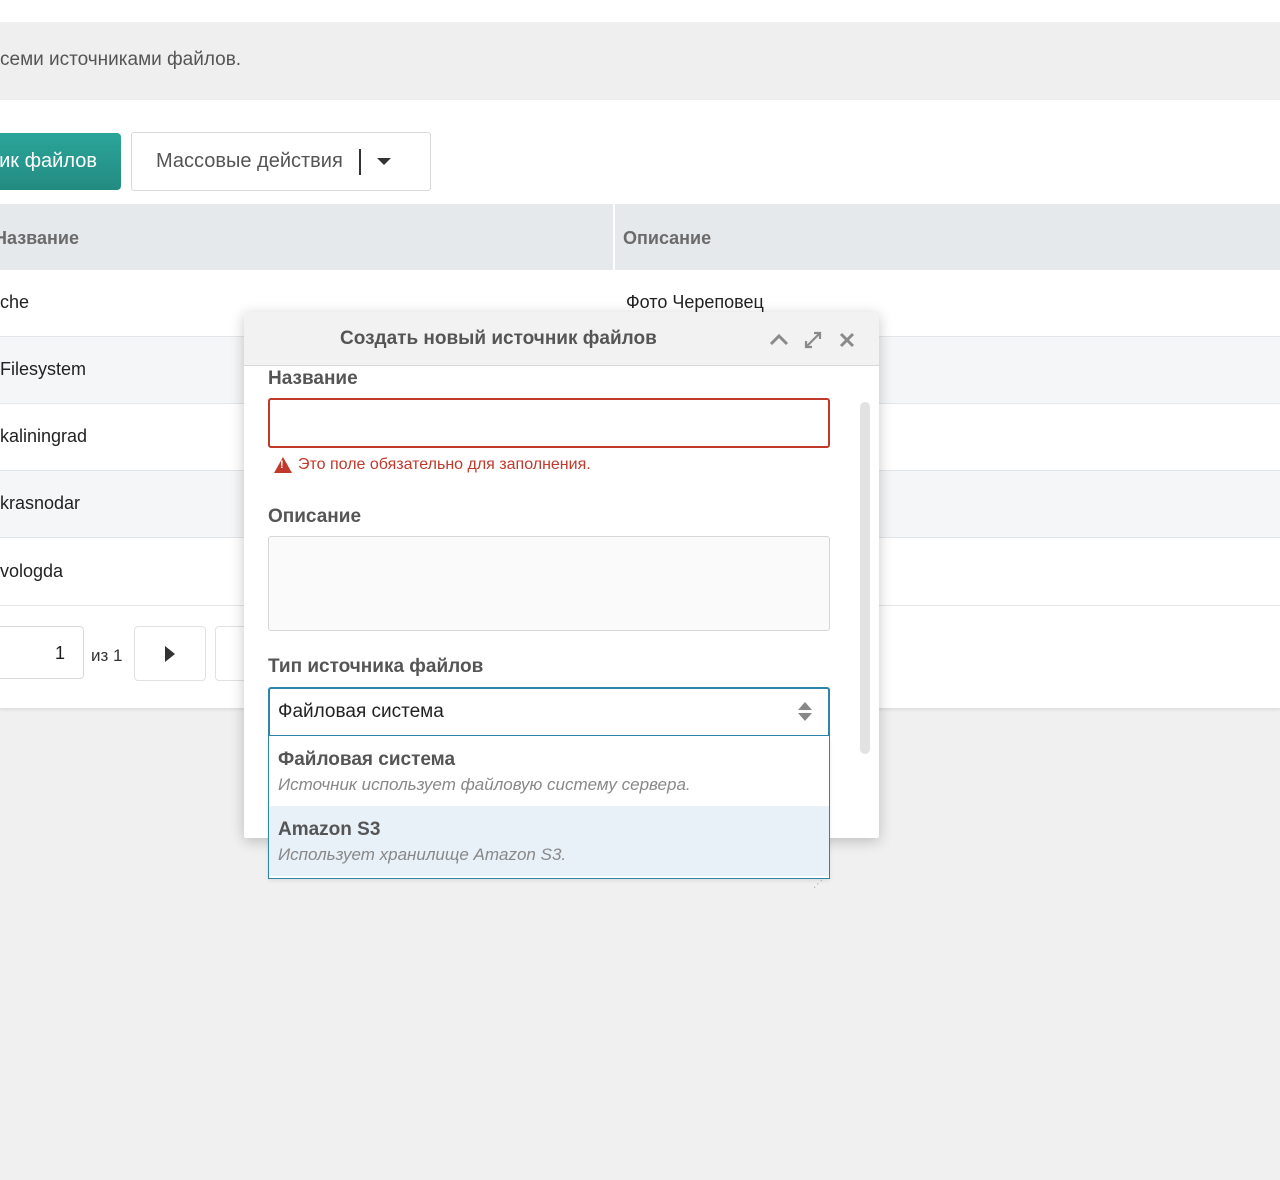 Image resolution: width=1280 pixels, height=1180 pixels. Describe the element at coordinates (667, 238) in the screenshot. I see `column-header-description: Описание` at that location.